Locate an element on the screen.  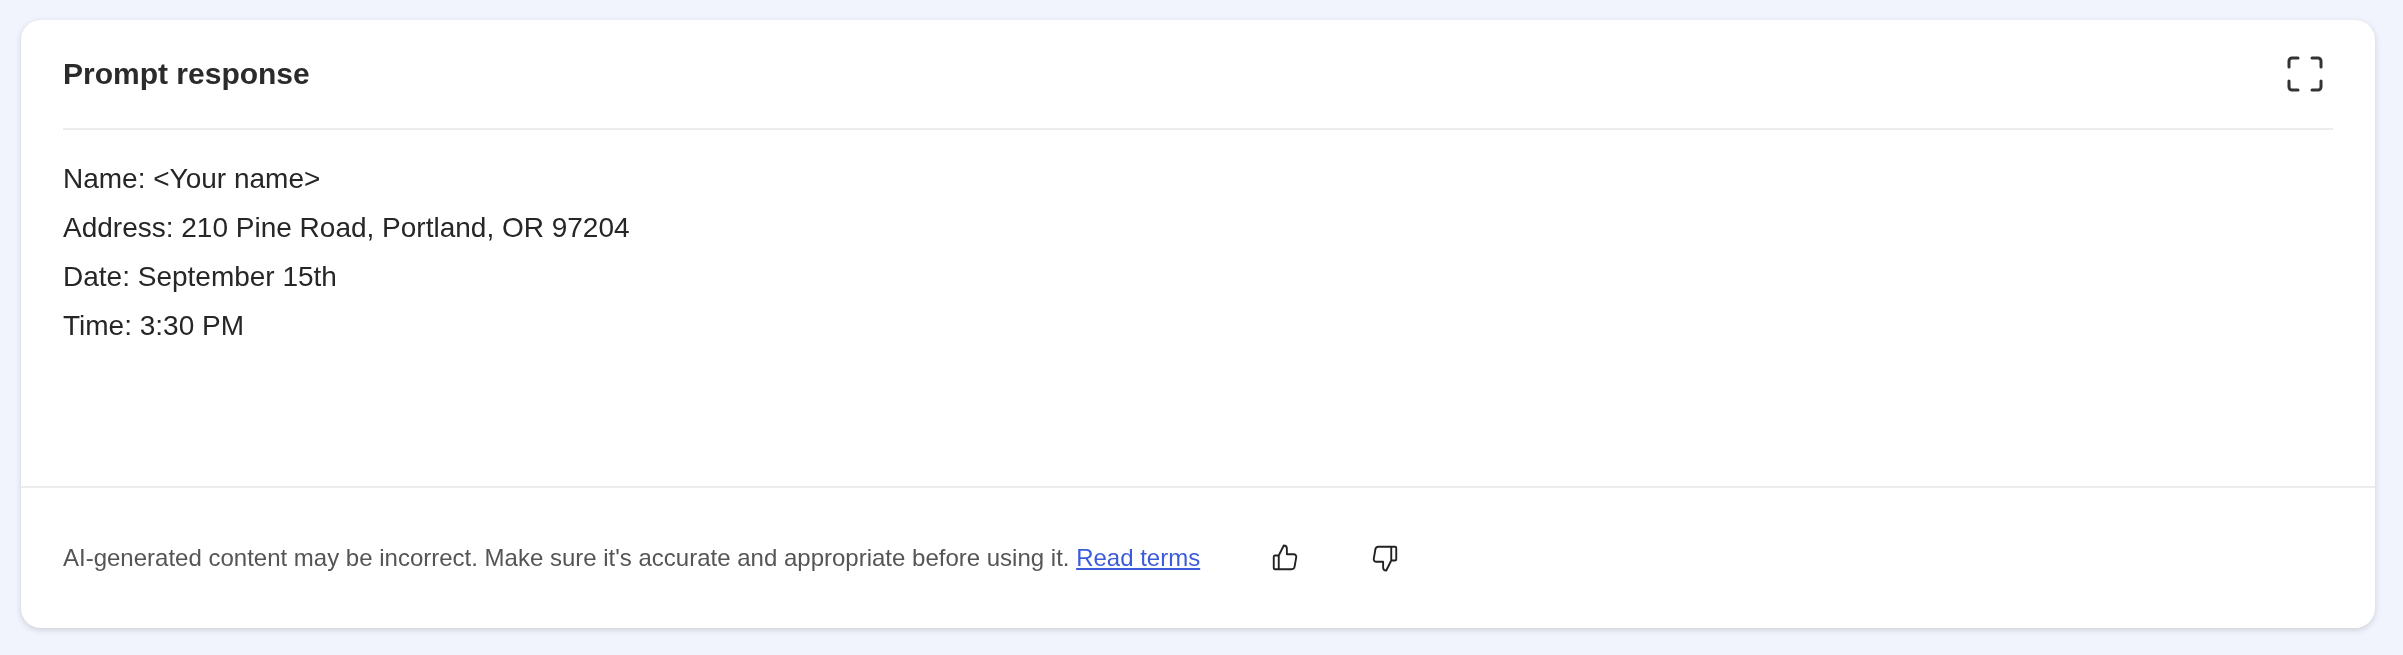
card-title: Prompt response is located at coordinates (186, 74).